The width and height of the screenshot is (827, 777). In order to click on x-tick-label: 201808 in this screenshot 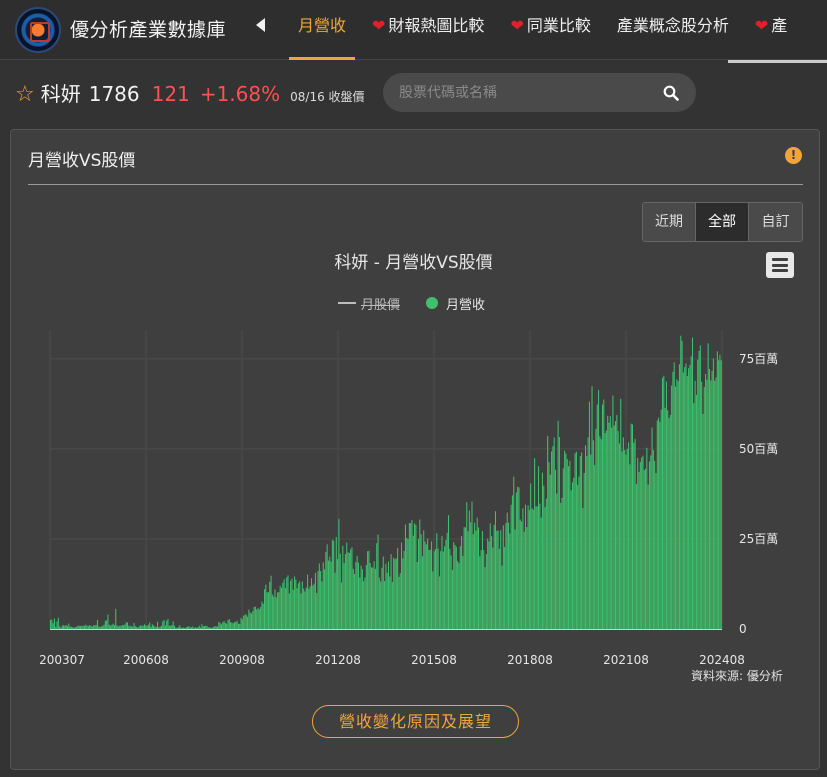, I will do `click(530, 660)`.